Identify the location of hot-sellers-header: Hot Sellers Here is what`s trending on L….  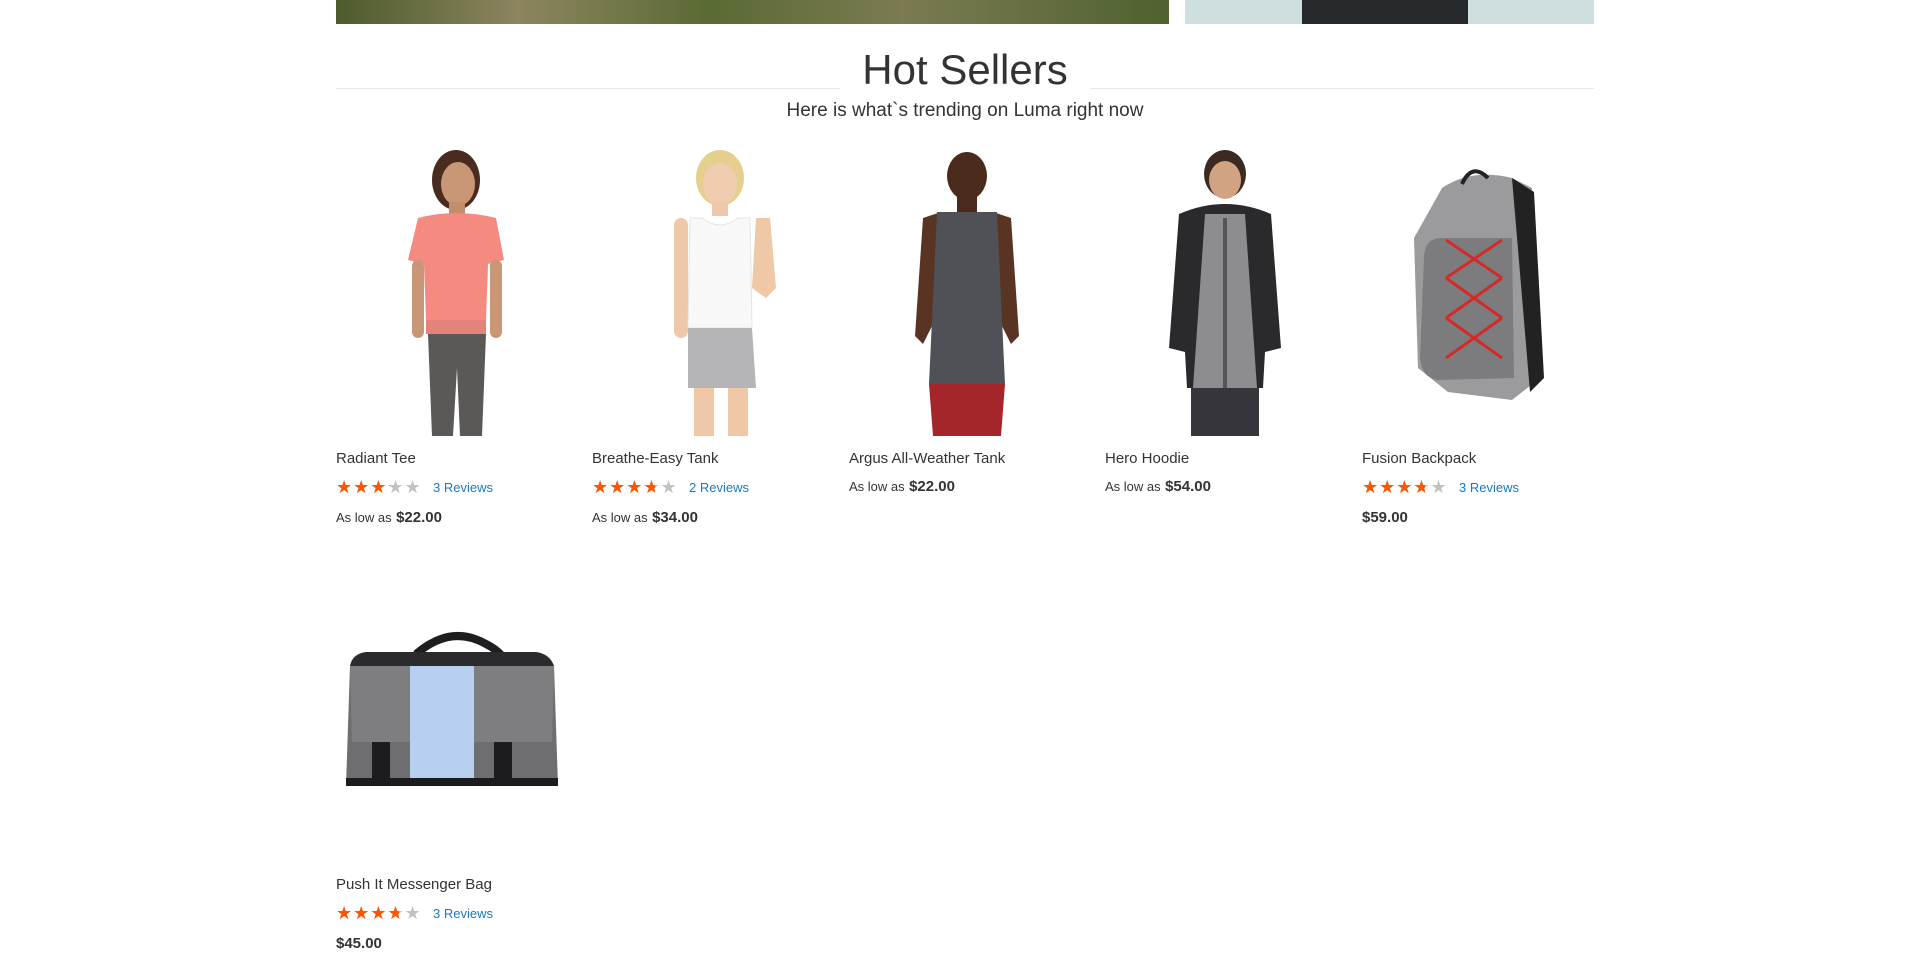
(965, 89).